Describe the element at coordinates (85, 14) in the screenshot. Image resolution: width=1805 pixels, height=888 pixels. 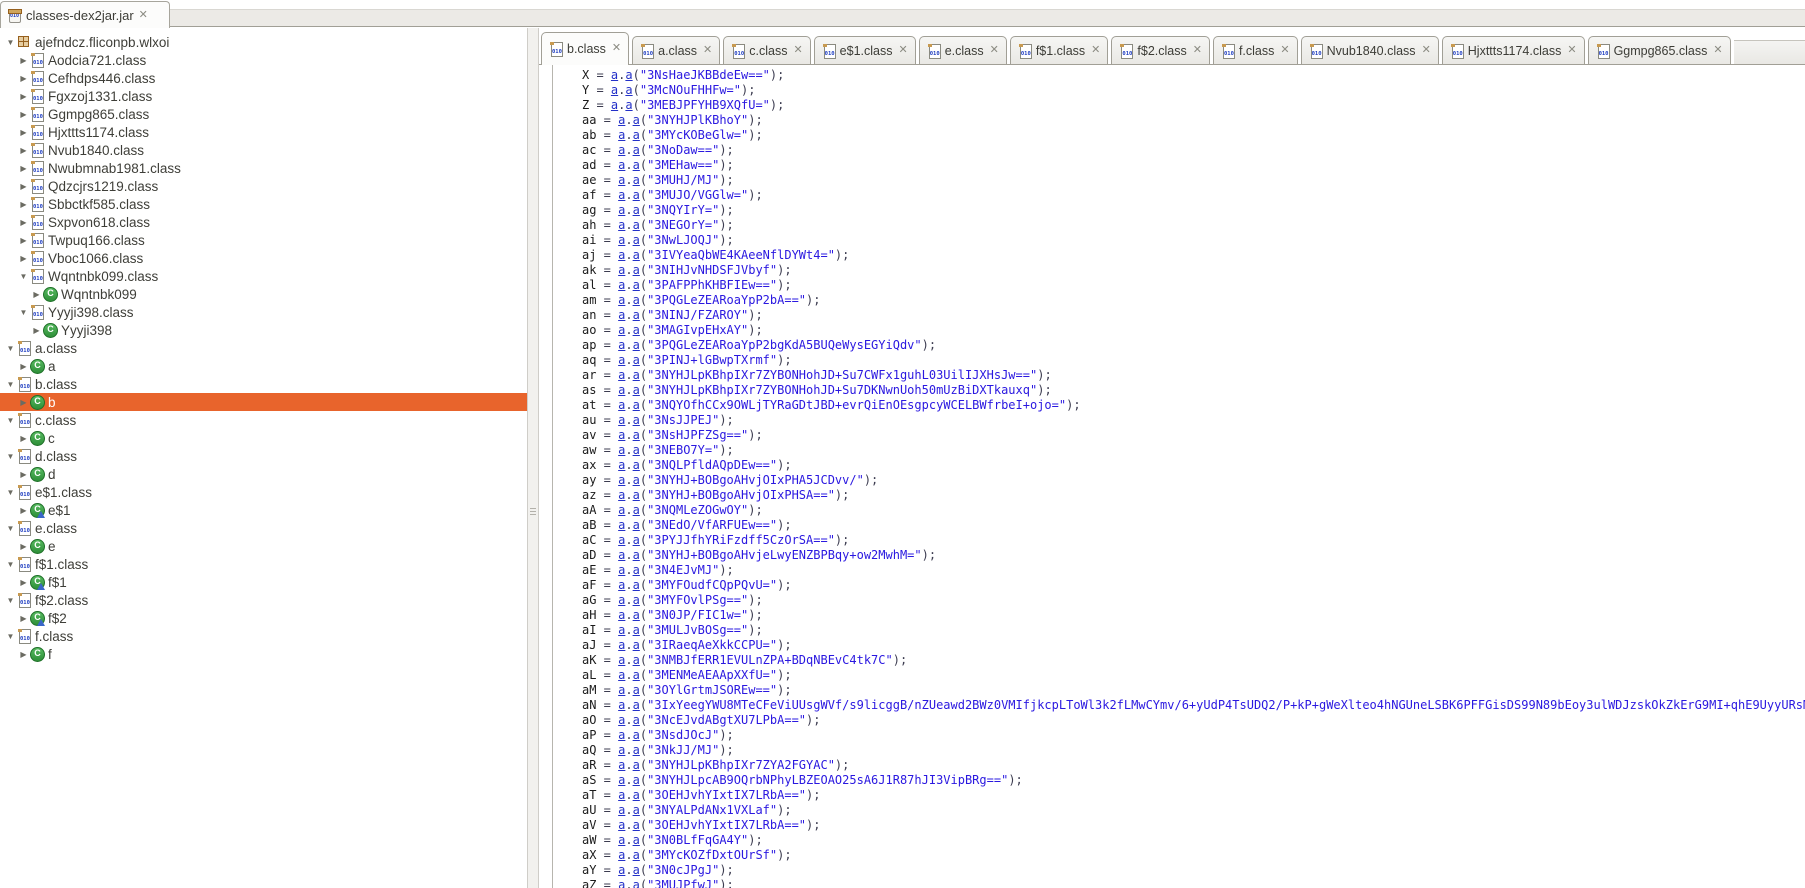
I see `jar-tab: 010 classes-dex2jar.jar ✕` at that location.